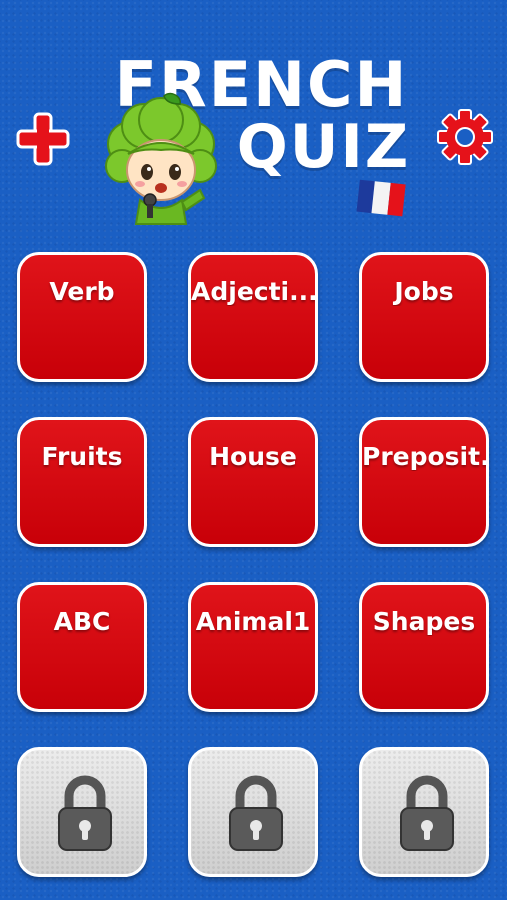 The image size is (507, 900). Describe the element at coordinates (261, 84) in the screenshot. I see `title-french: FRENCH` at that location.